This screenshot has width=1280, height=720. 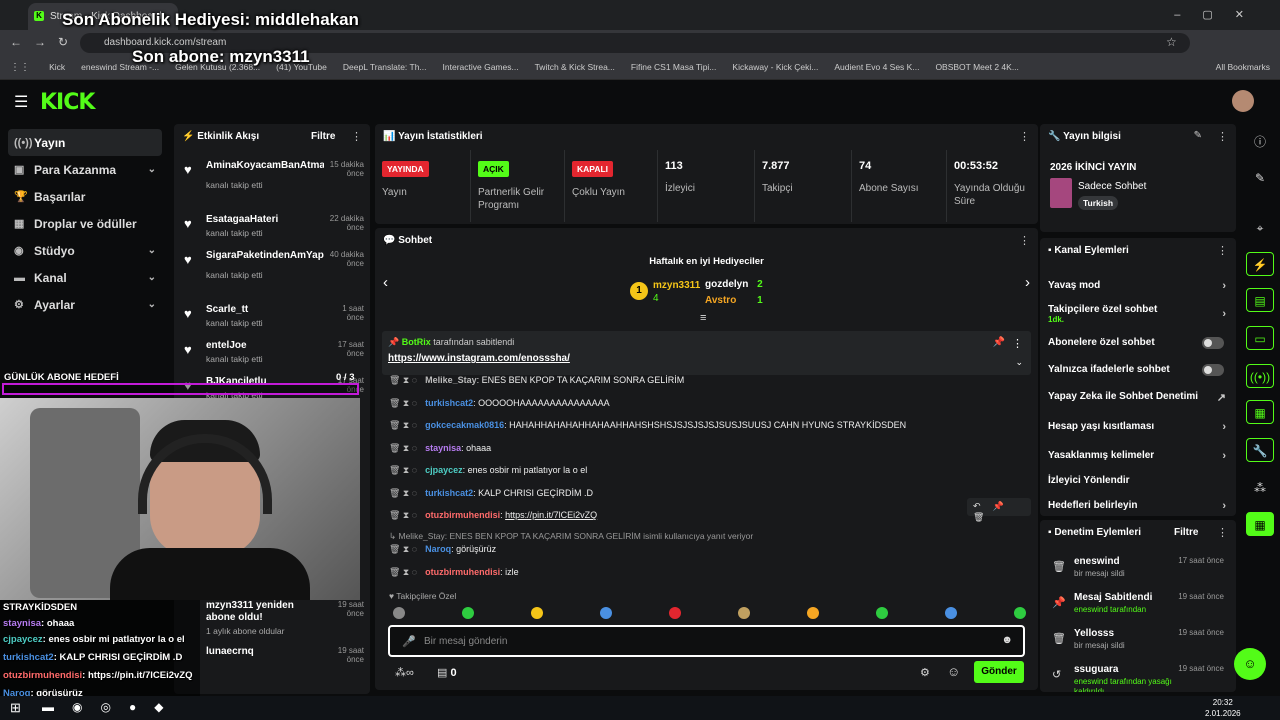 I want to click on chat-message: 🗑 ⧗ ◌ turkishcat2: OOOOOHAAAAAAAAAAAAAAA, so click(x=499, y=403).